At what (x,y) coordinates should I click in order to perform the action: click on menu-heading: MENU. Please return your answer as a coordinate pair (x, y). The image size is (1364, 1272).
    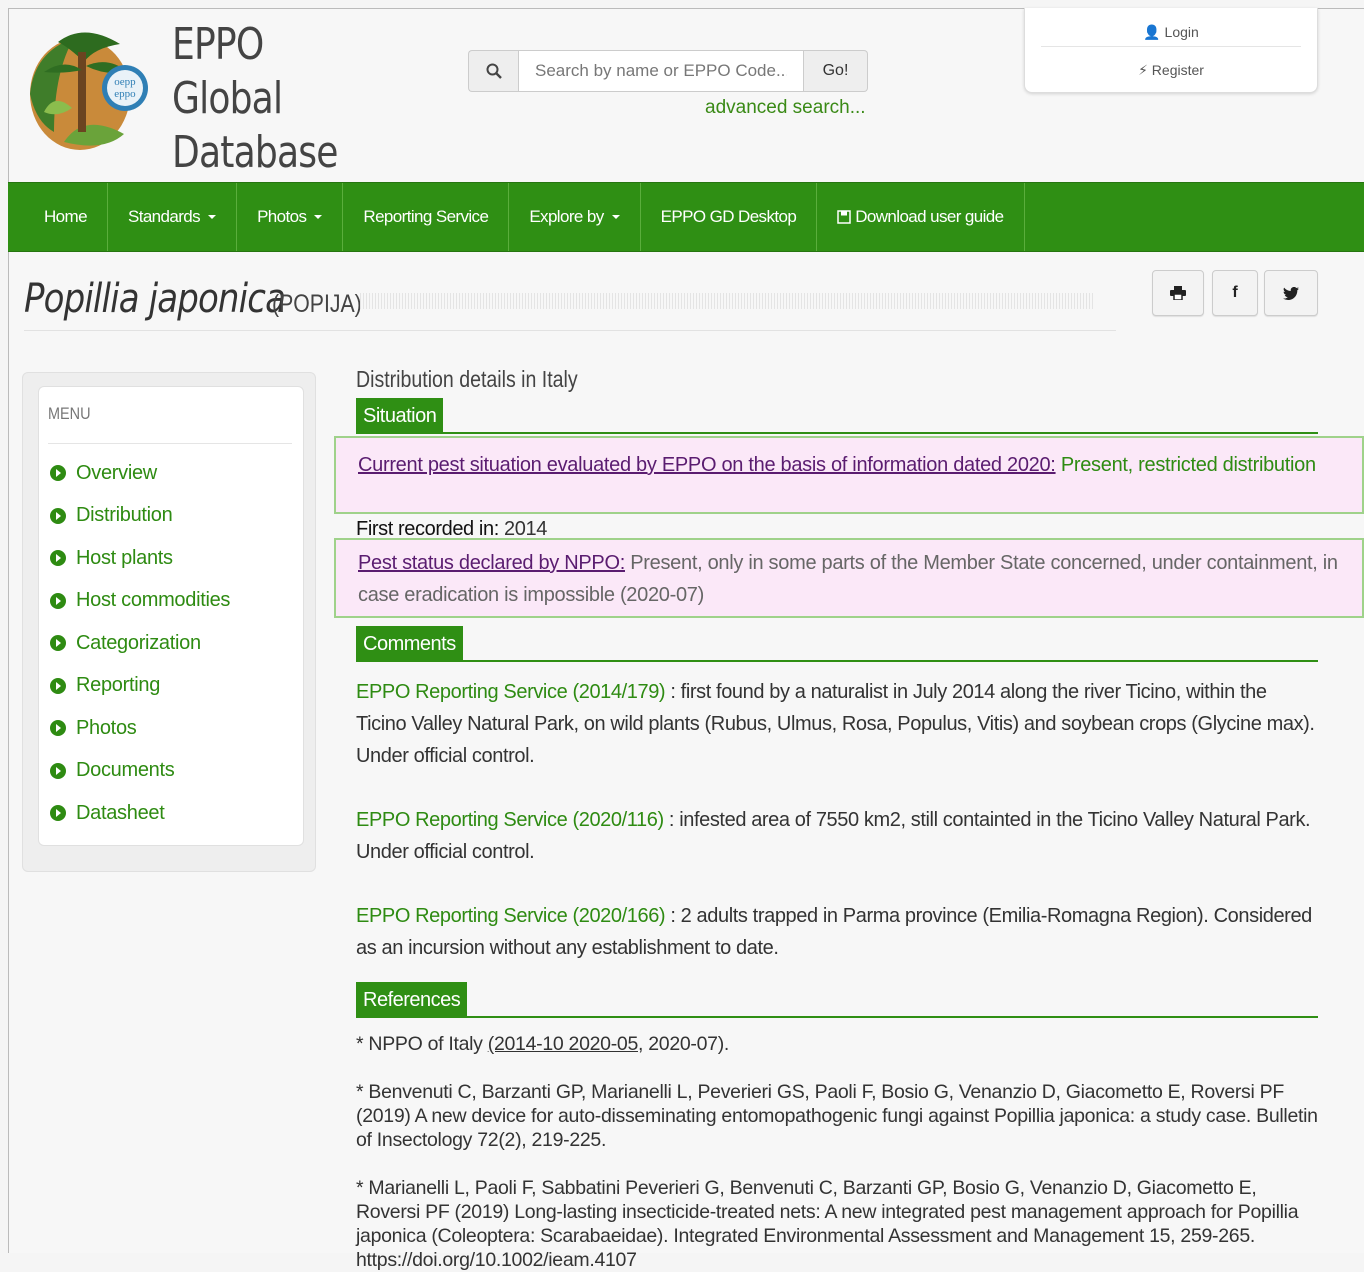
    Looking at the image, I should click on (69, 413).